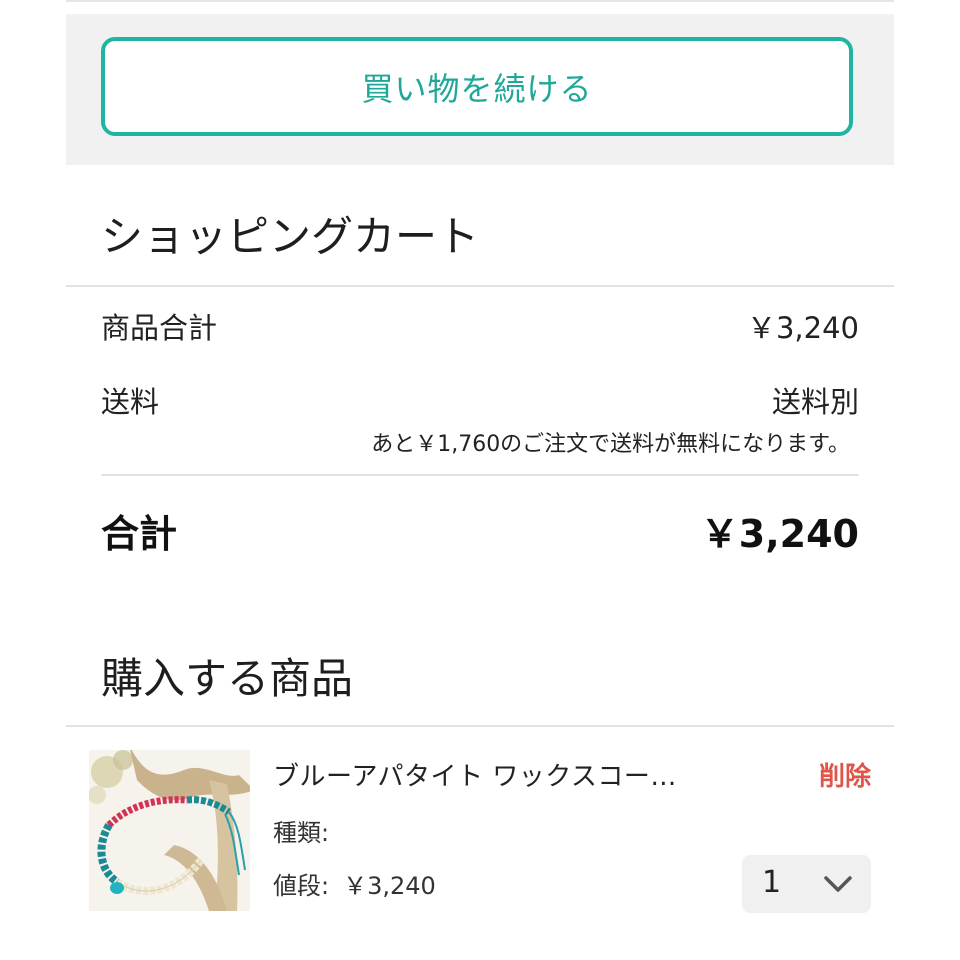  I want to click on chevron-down-icon, so click(838, 884).